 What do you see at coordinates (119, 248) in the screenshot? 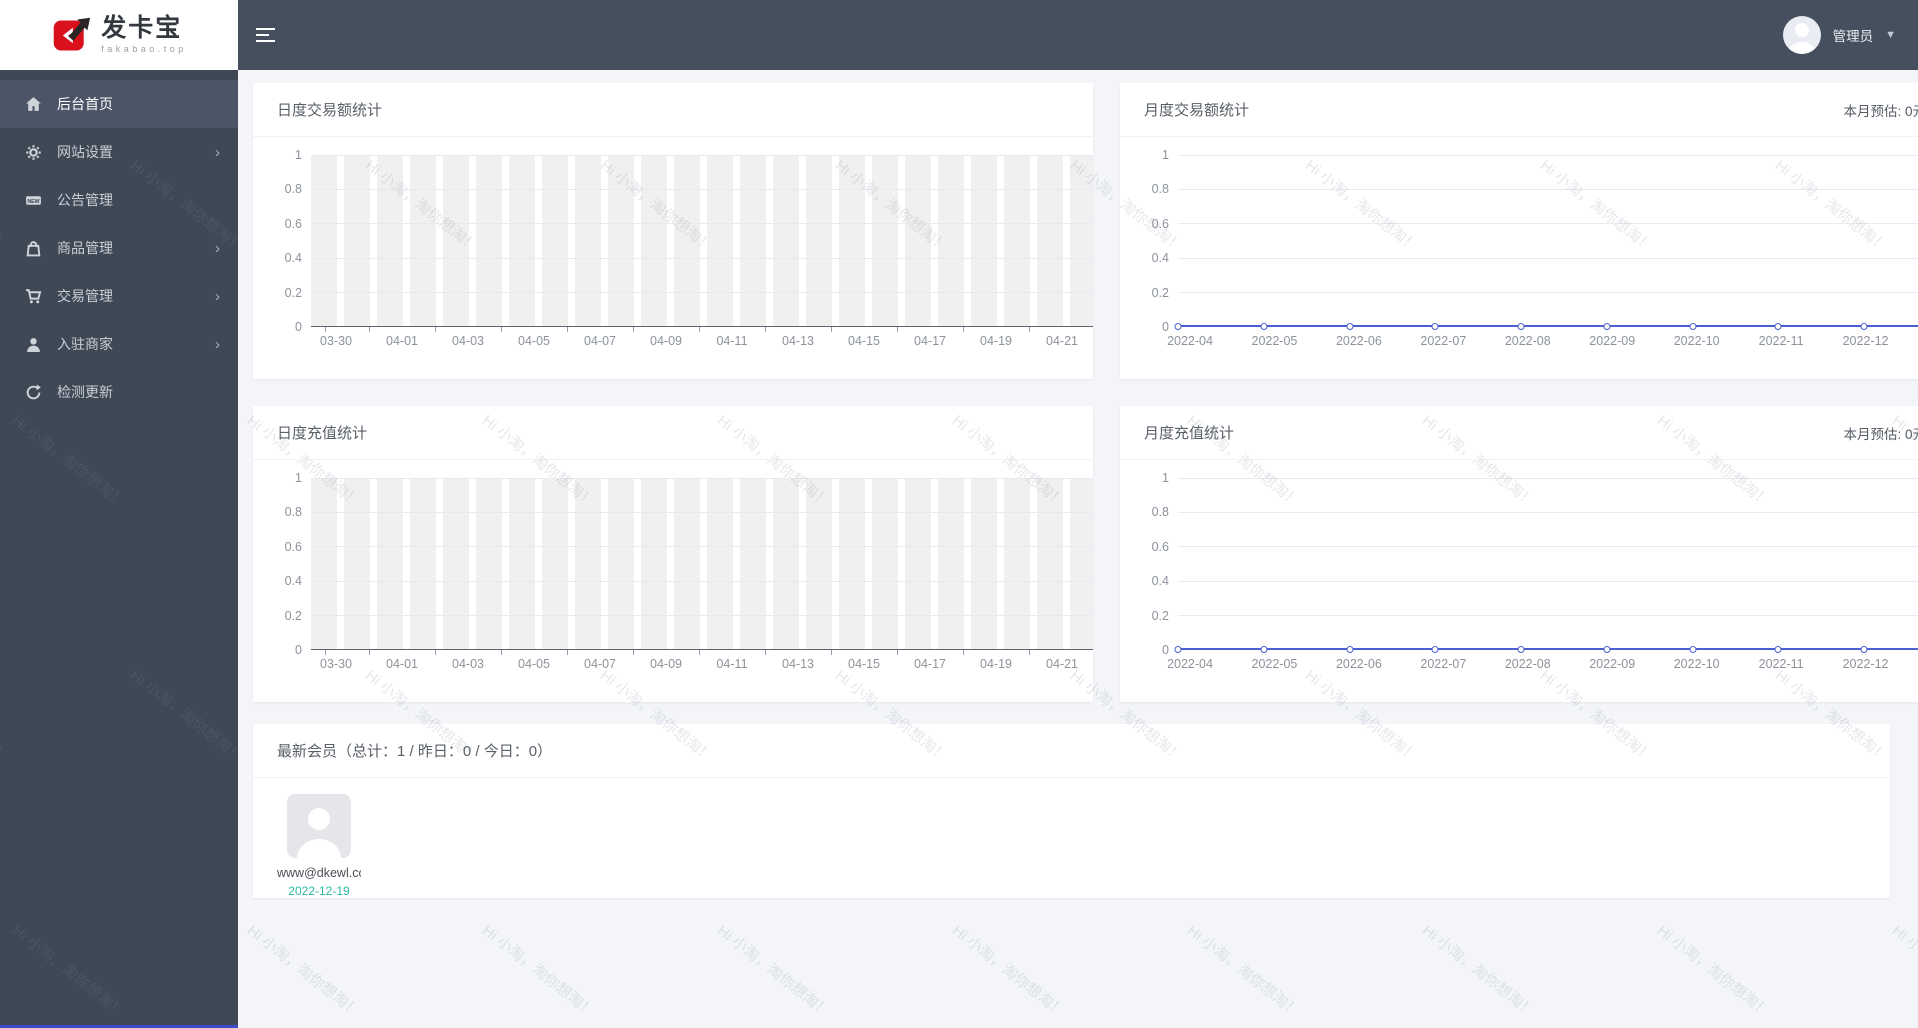
I see `sidebar-item-products: 商品管理 ›` at bounding box center [119, 248].